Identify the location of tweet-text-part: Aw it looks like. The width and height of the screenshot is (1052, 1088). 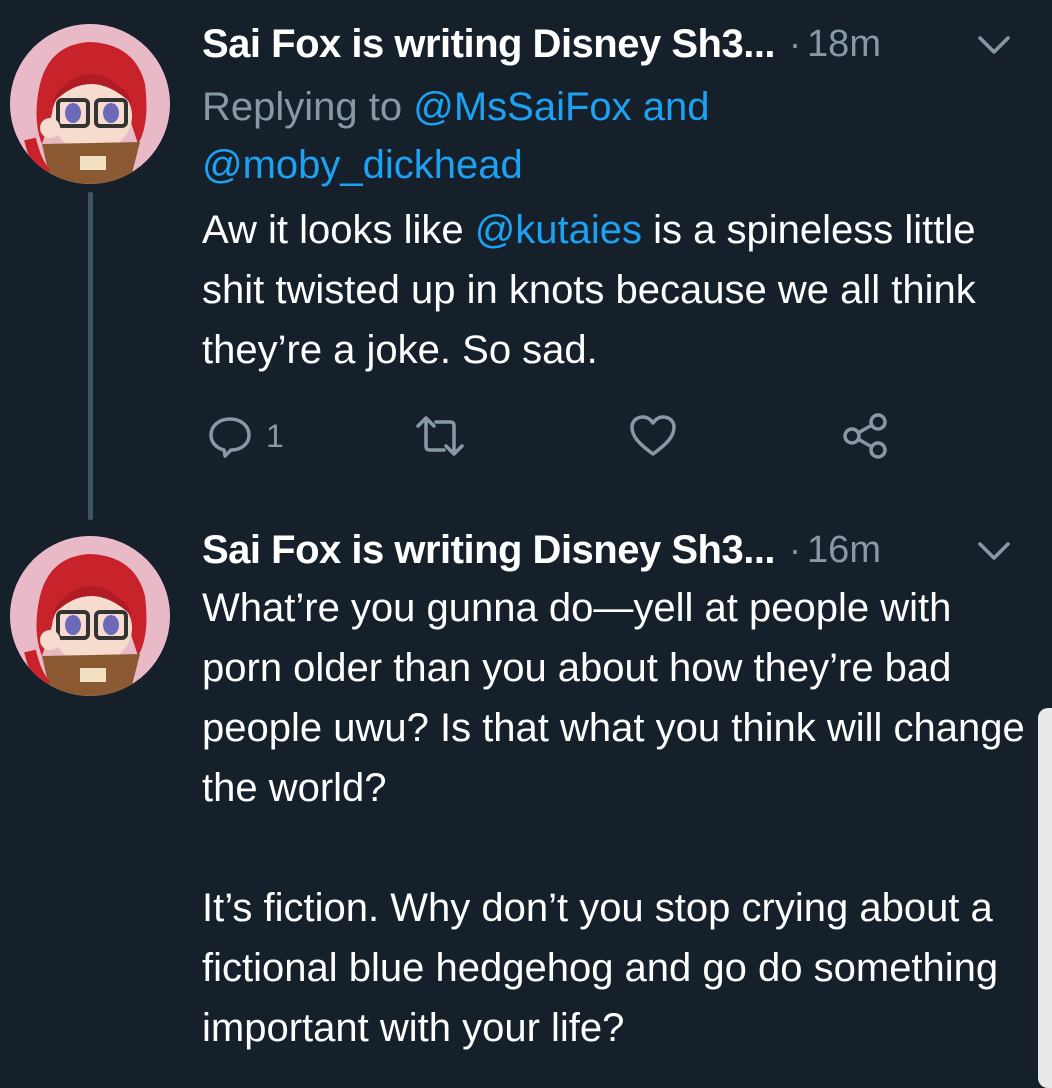
(338, 230).